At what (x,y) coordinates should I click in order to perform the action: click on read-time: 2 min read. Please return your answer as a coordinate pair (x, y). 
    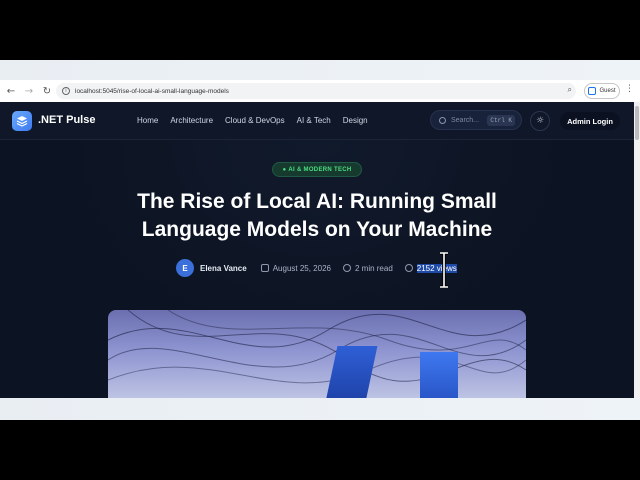
    Looking at the image, I should click on (373, 268).